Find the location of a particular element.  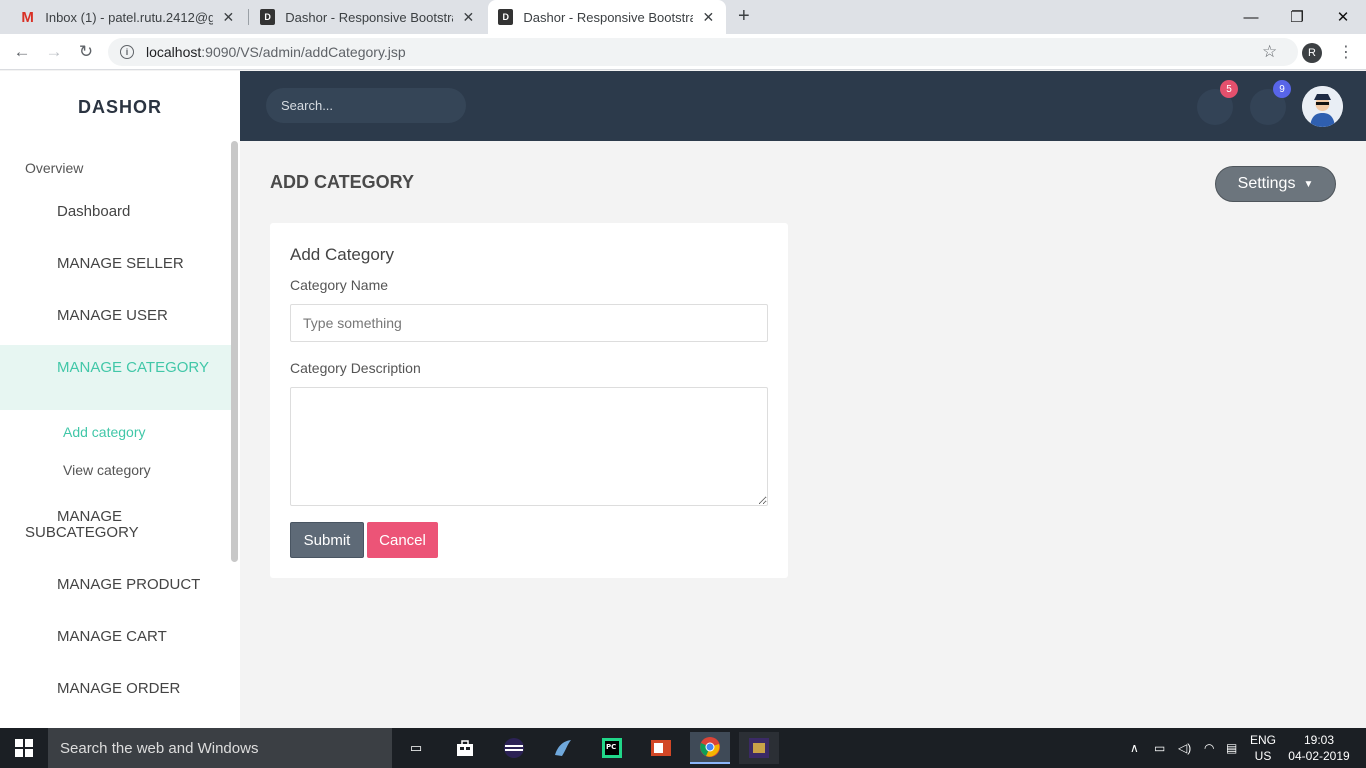

messages-button: 9 is located at coordinates (1270, 102).